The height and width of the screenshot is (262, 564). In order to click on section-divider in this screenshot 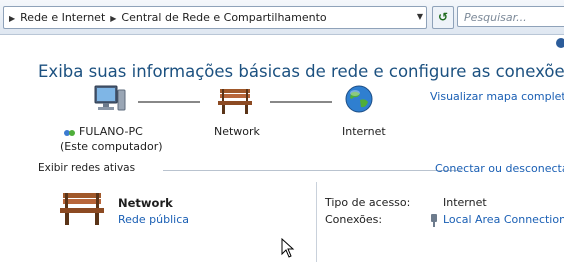, I will do `click(312, 170)`.